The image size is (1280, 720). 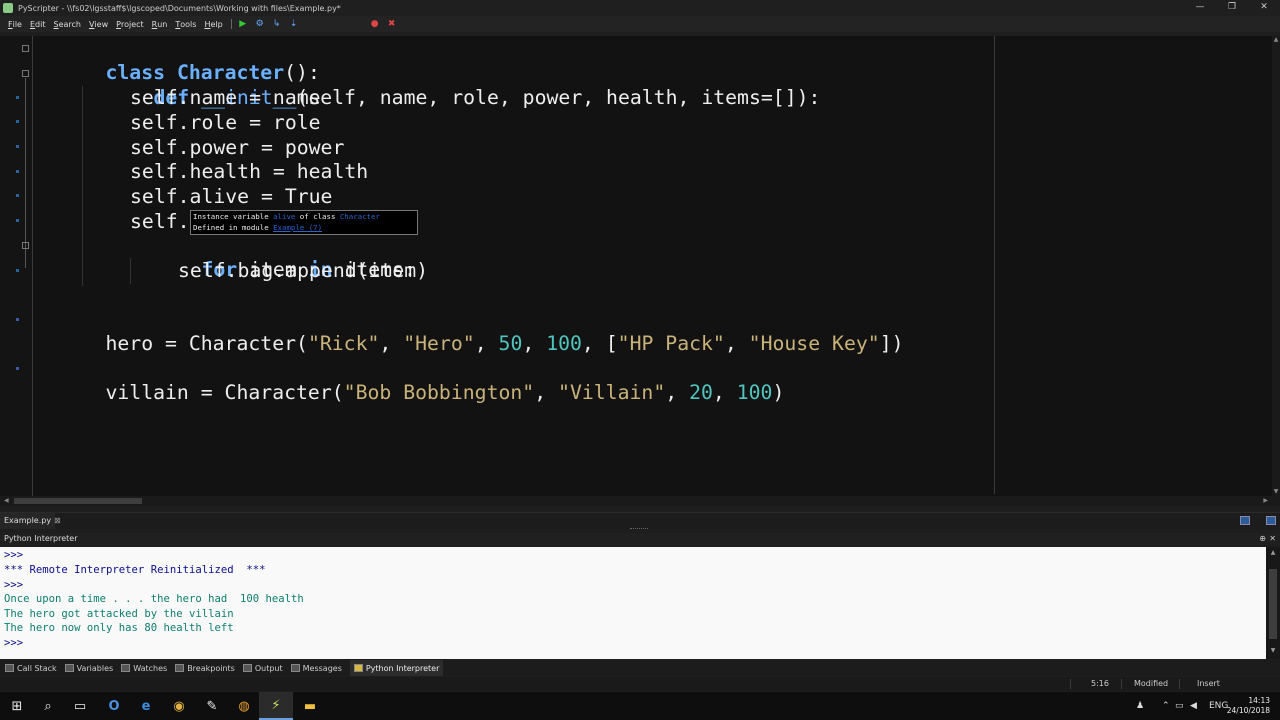 I want to click on menu-file: File, so click(x=15, y=24).